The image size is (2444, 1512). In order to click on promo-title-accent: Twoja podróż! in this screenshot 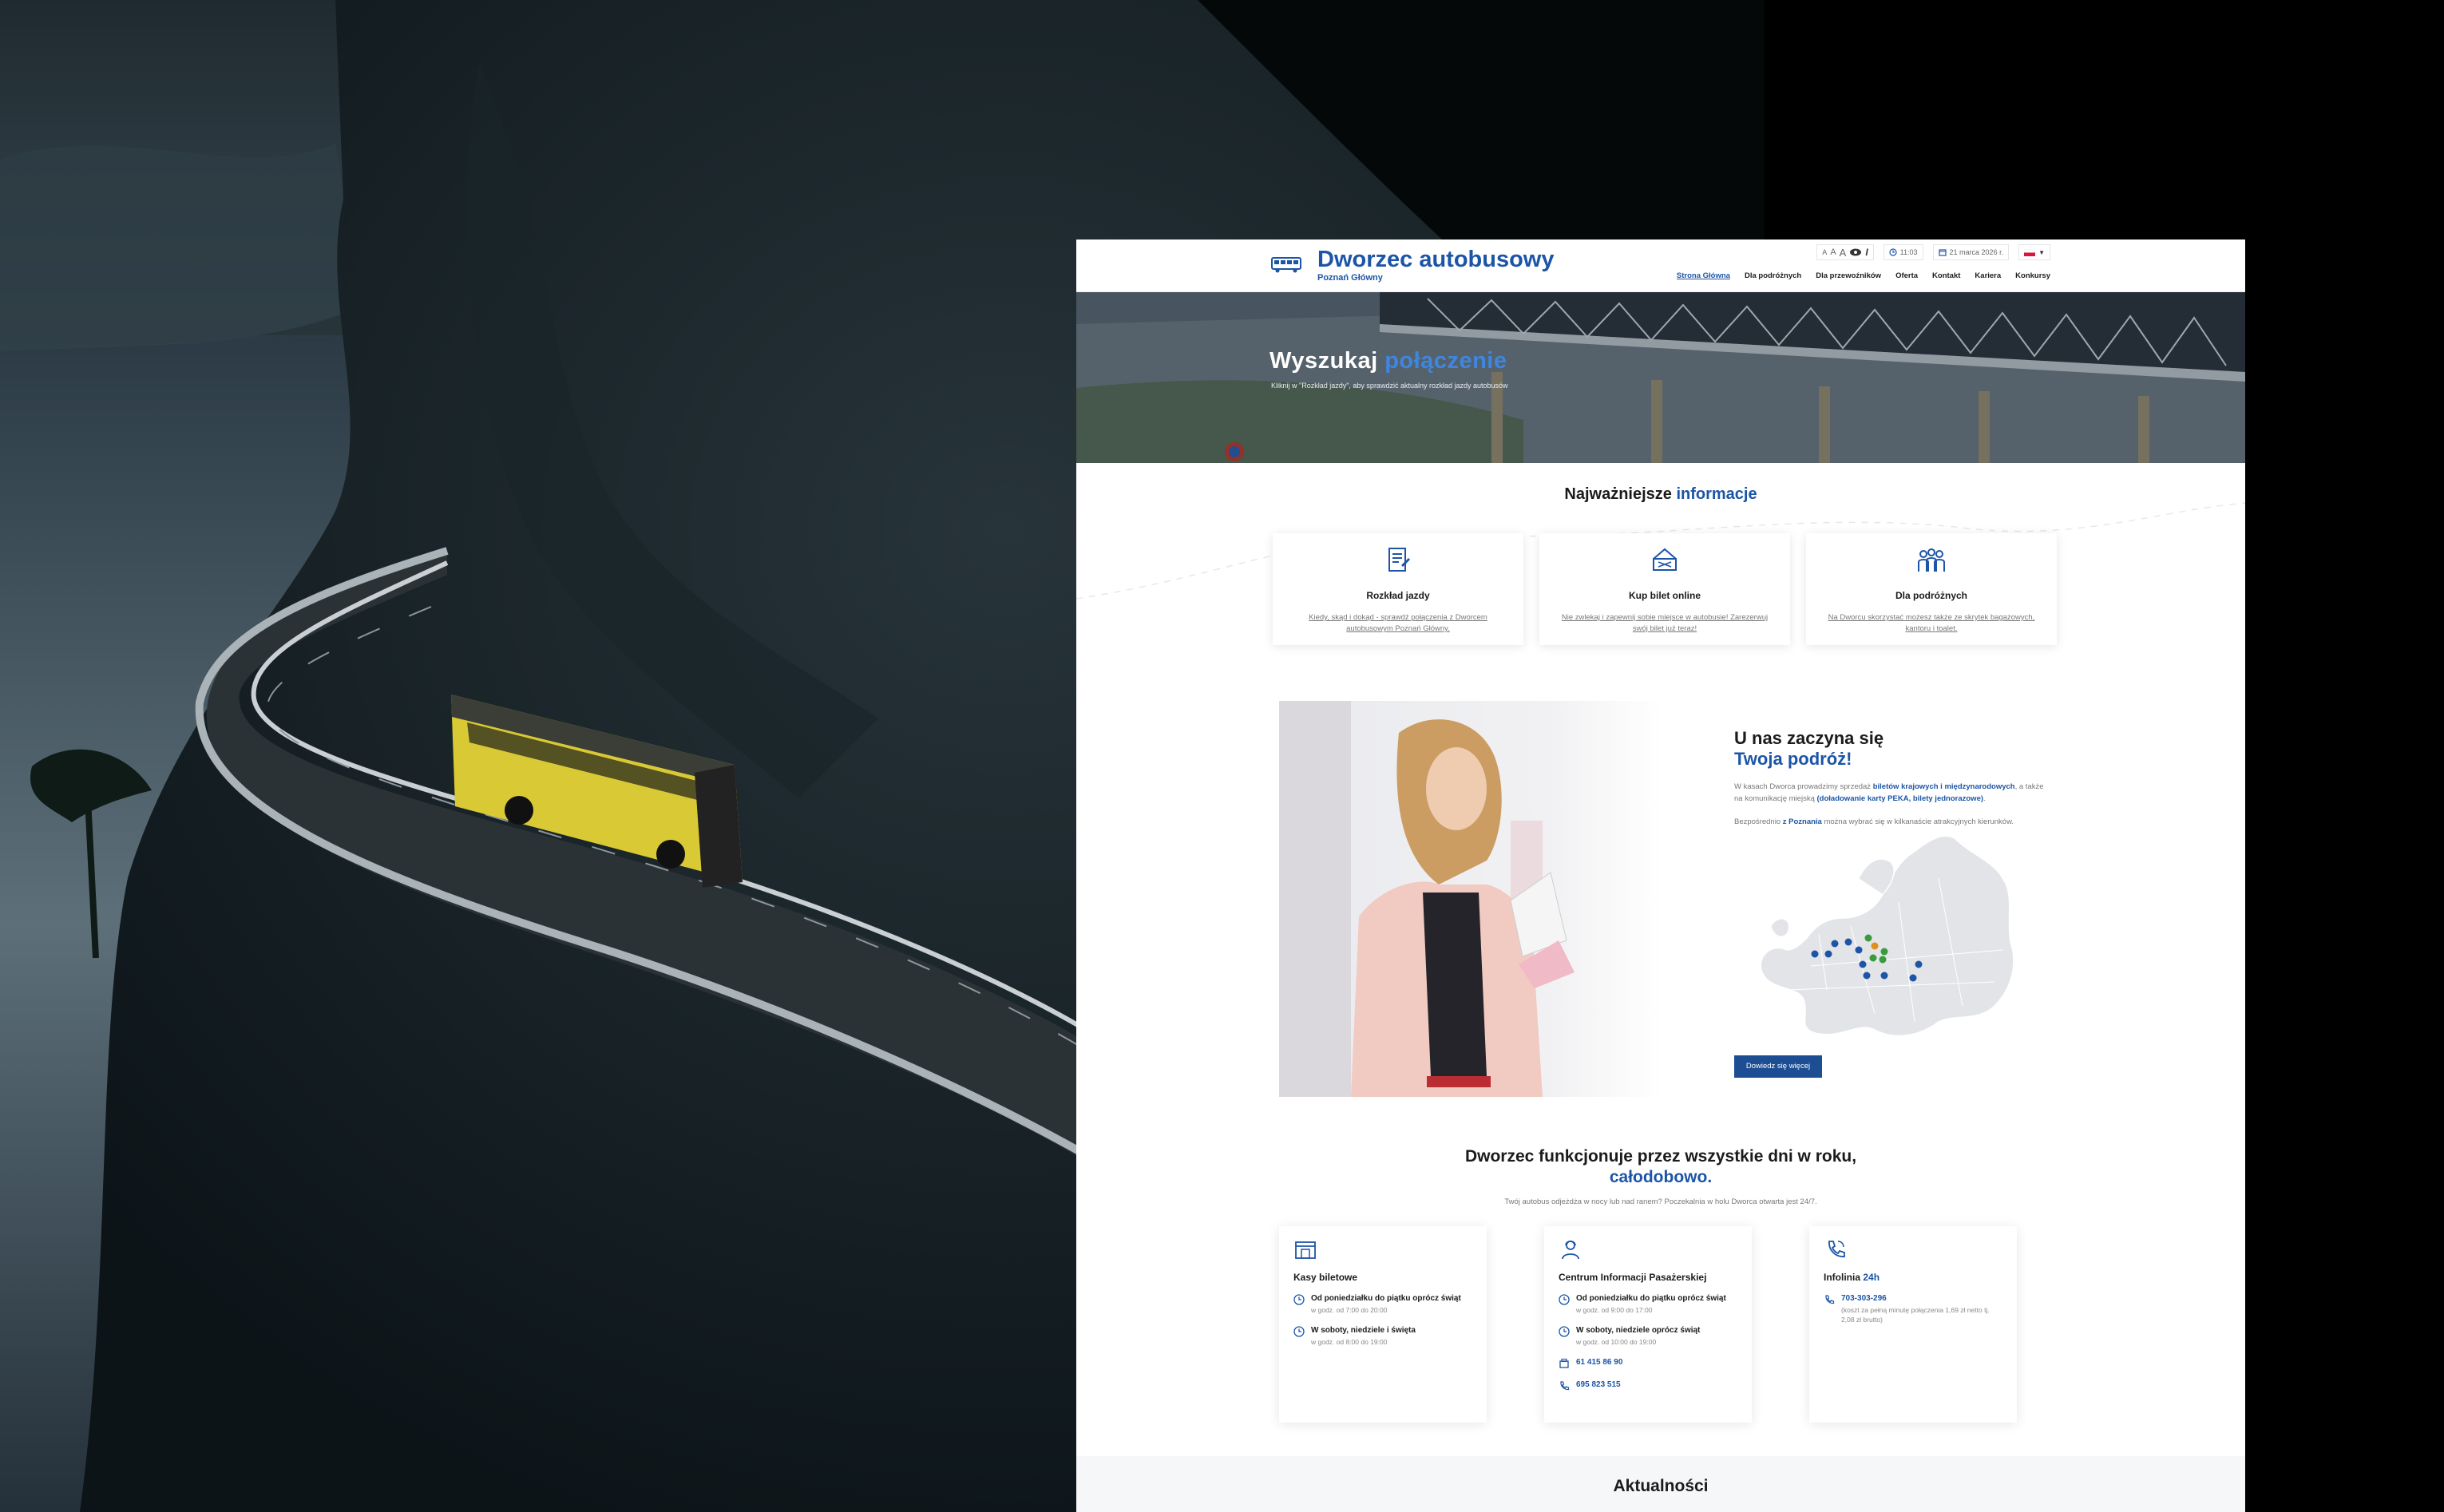, I will do `click(1793, 759)`.